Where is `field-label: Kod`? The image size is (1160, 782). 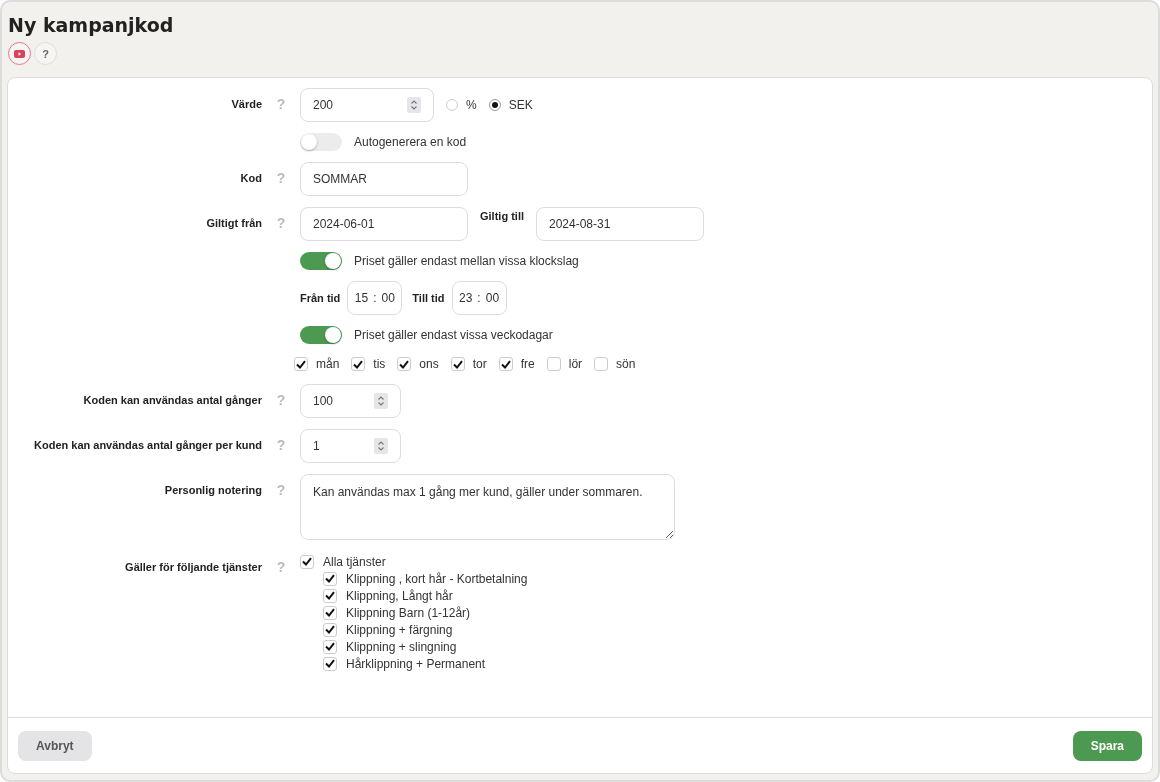
field-label: Kod is located at coordinates (250, 177).